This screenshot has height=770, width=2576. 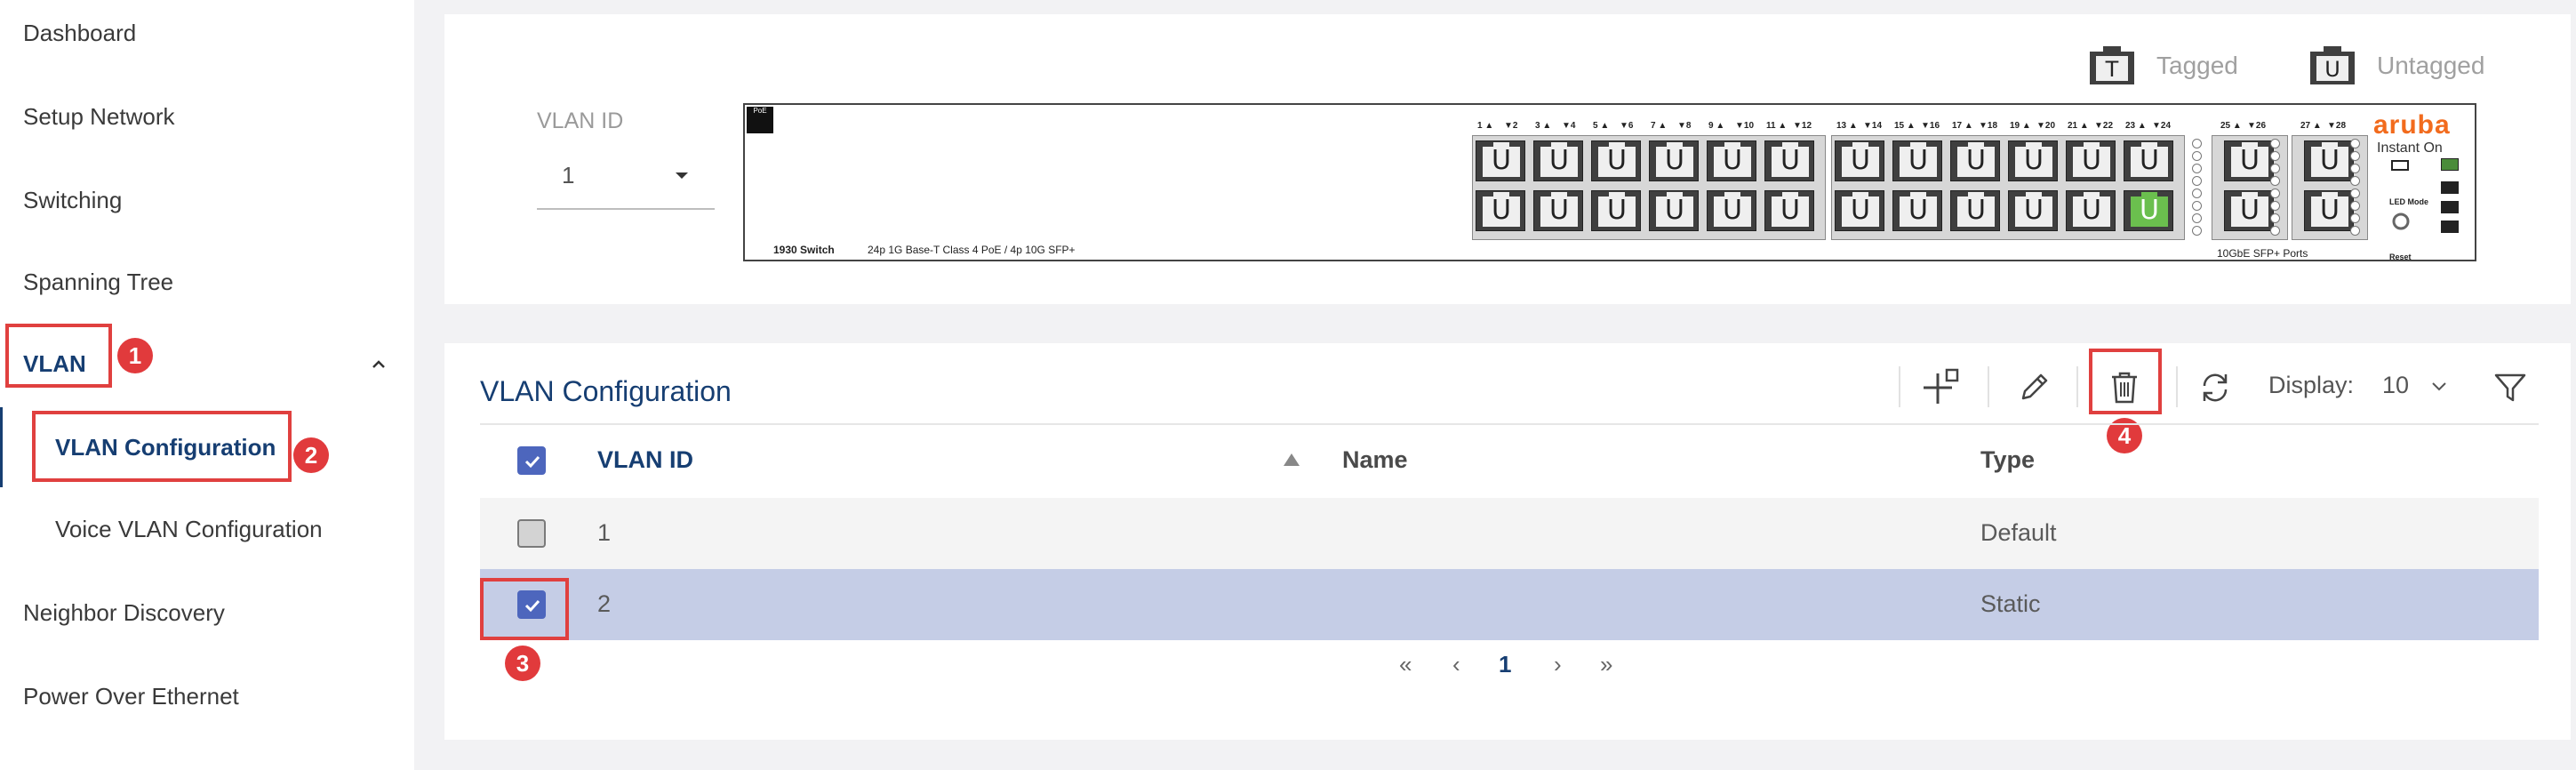 What do you see at coordinates (1684, 126) in the screenshot?
I see `port-number-label: ▼8` at bounding box center [1684, 126].